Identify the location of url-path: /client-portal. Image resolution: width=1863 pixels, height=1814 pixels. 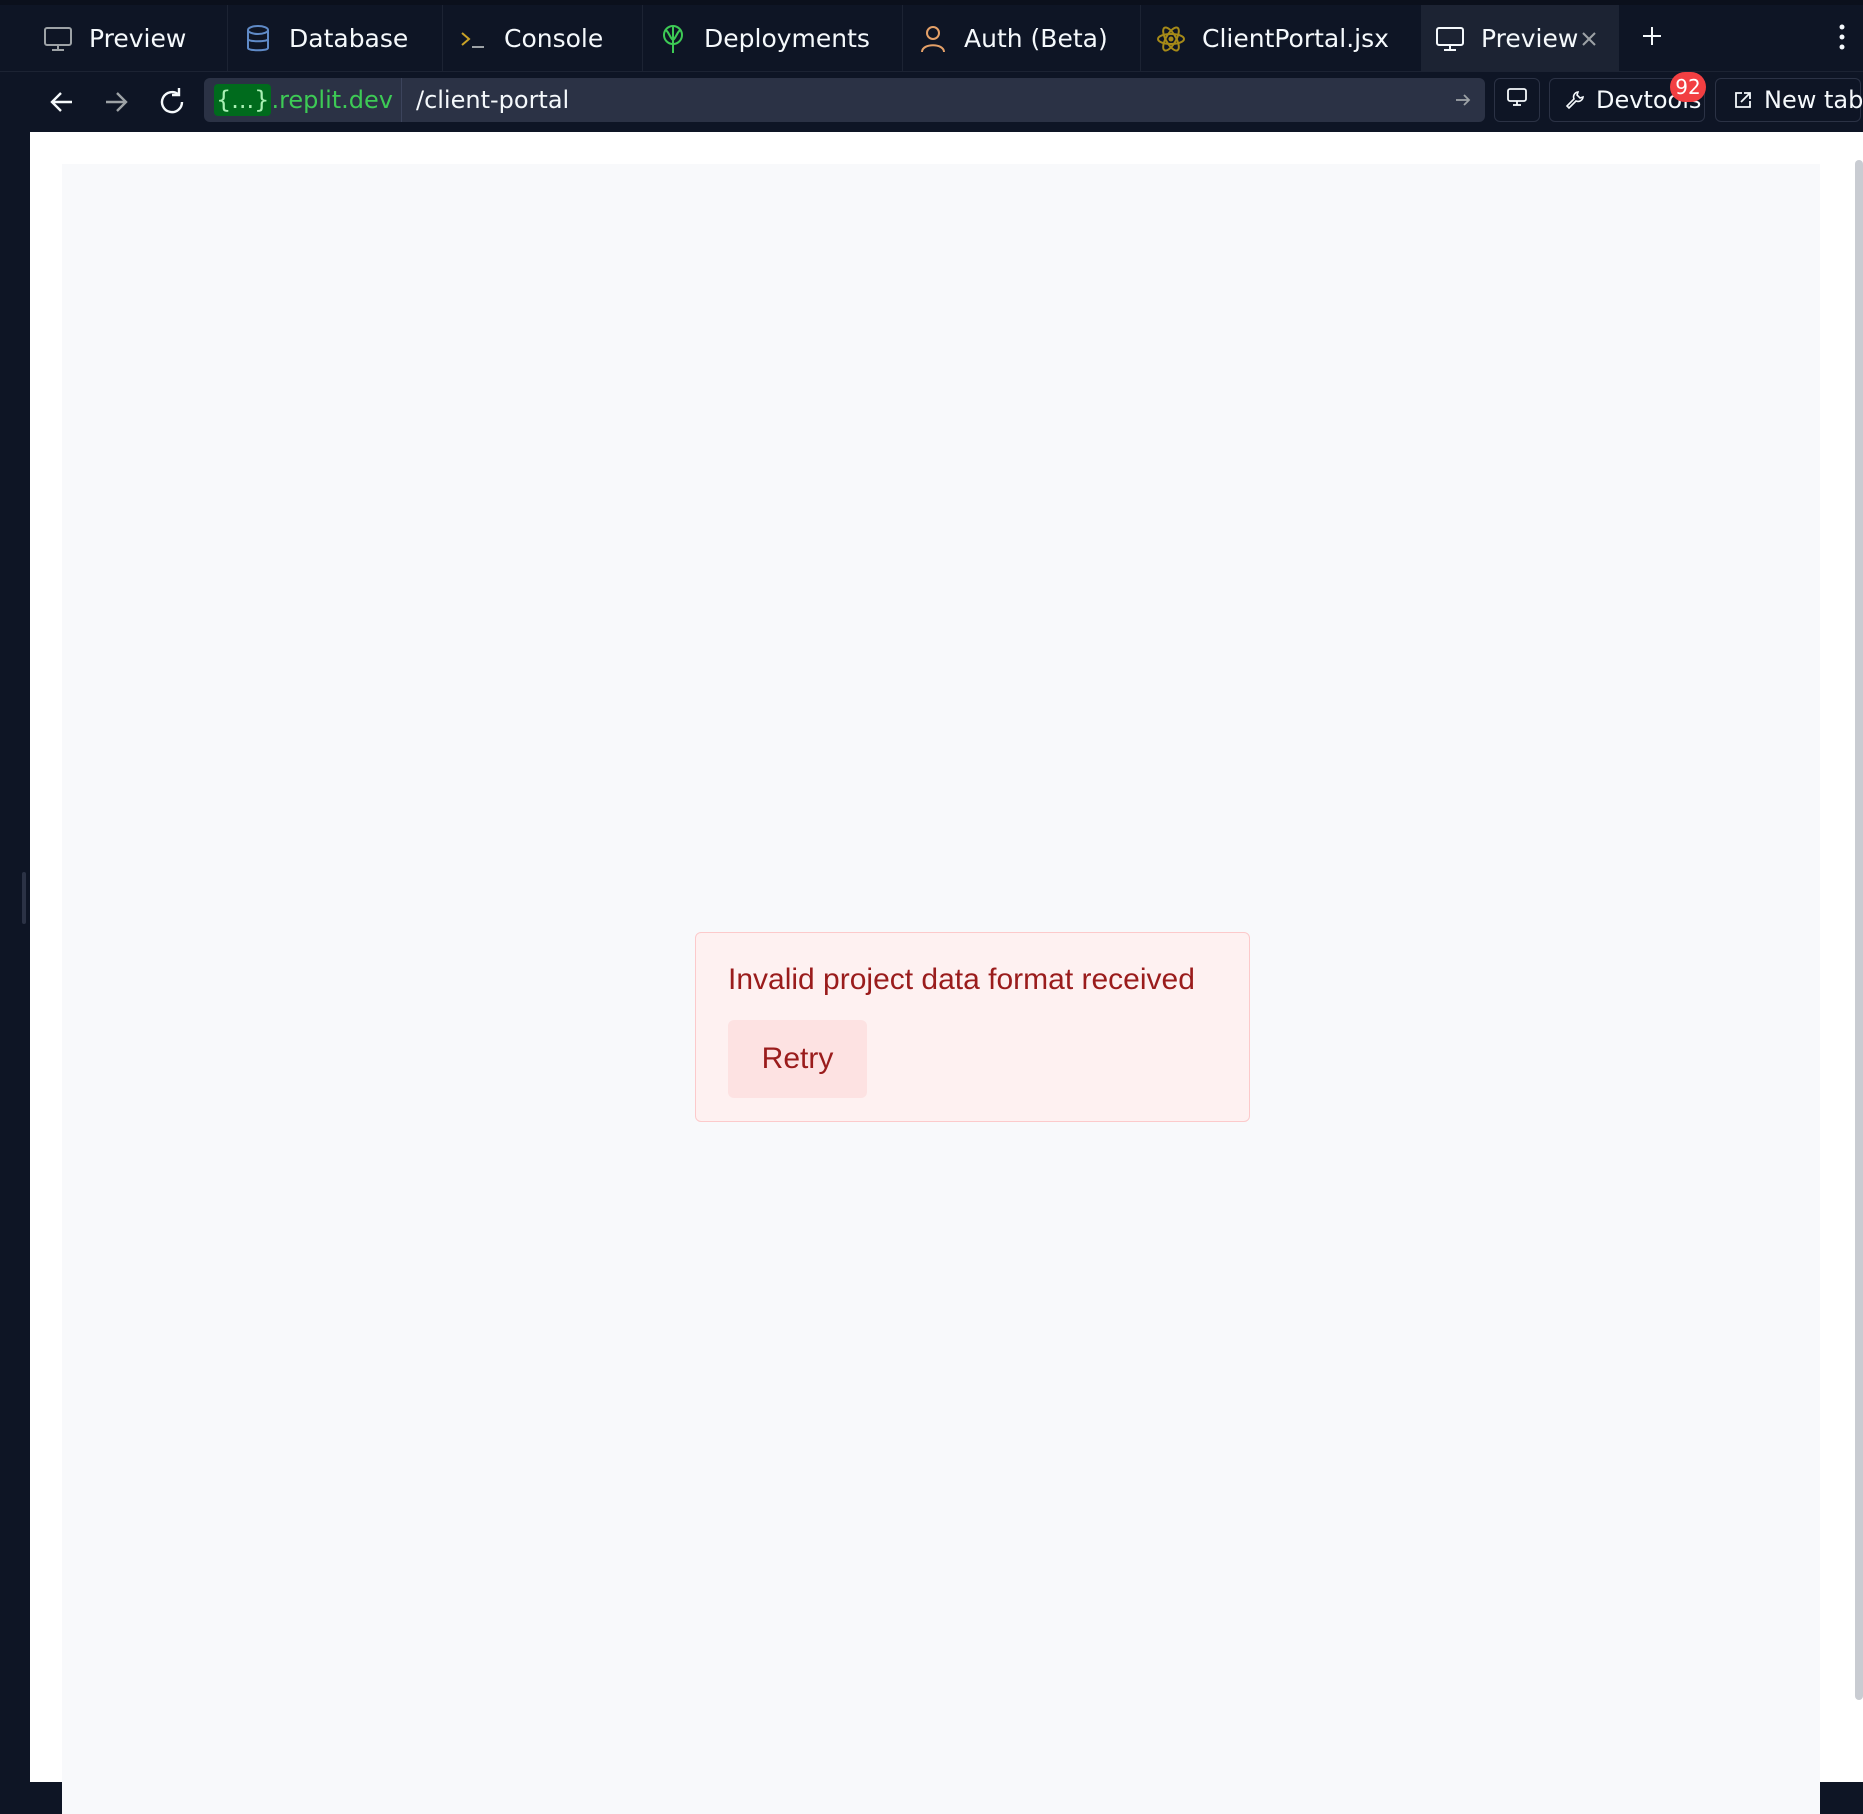
(485, 100).